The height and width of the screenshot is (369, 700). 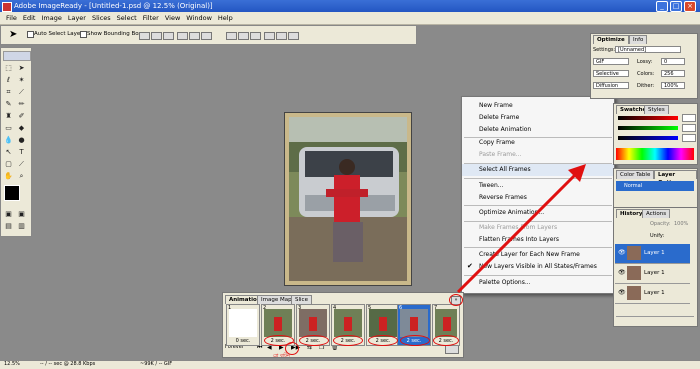 What do you see at coordinates (638, 39) in the screenshot?
I see `tab-info: Info` at bounding box center [638, 39].